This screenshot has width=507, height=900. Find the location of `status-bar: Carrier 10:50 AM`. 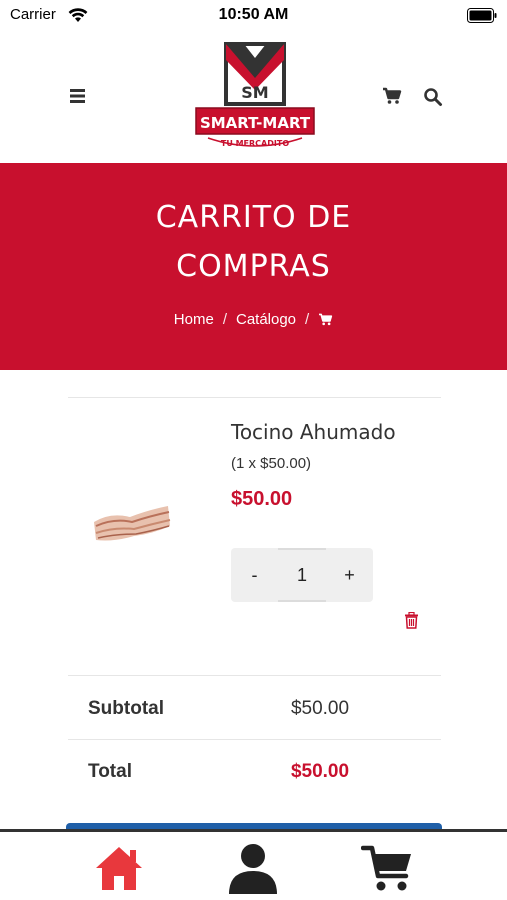

status-bar: Carrier 10:50 AM is located at coordinates (253, 16).